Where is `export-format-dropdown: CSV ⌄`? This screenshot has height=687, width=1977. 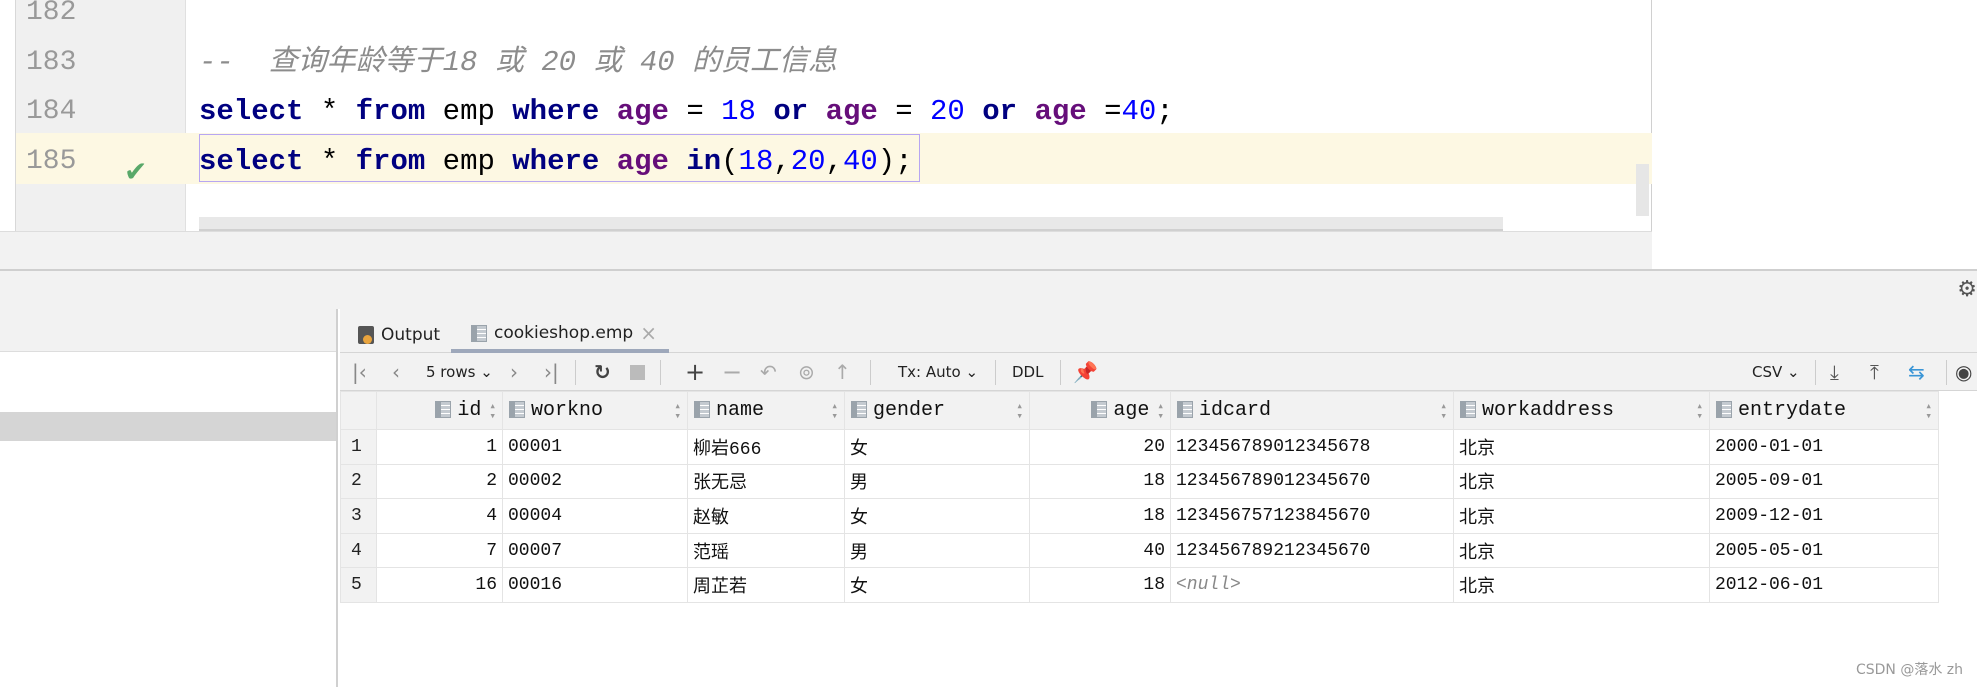 export-format-dropdown: CSV ⌄ is located at coordinates (1776, 372).